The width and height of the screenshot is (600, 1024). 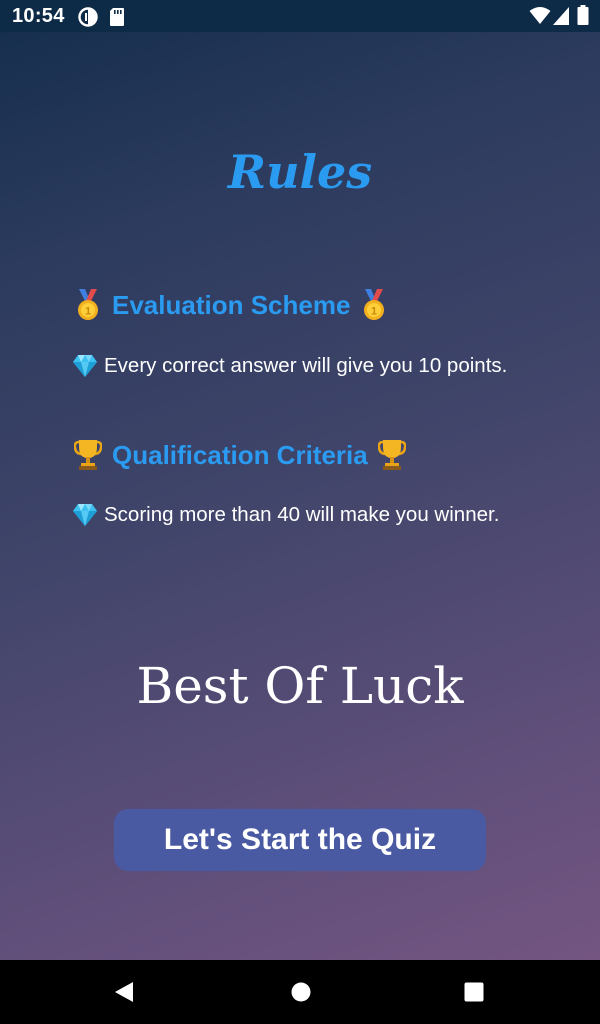 I want to click on sd-card-icon, so click(x=117, y=19).